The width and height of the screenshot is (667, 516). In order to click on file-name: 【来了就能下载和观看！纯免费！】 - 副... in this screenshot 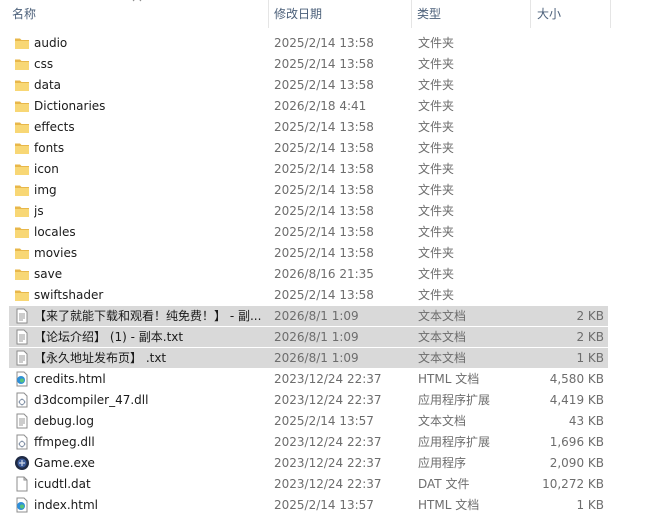, I will do `click(148, 316)`.